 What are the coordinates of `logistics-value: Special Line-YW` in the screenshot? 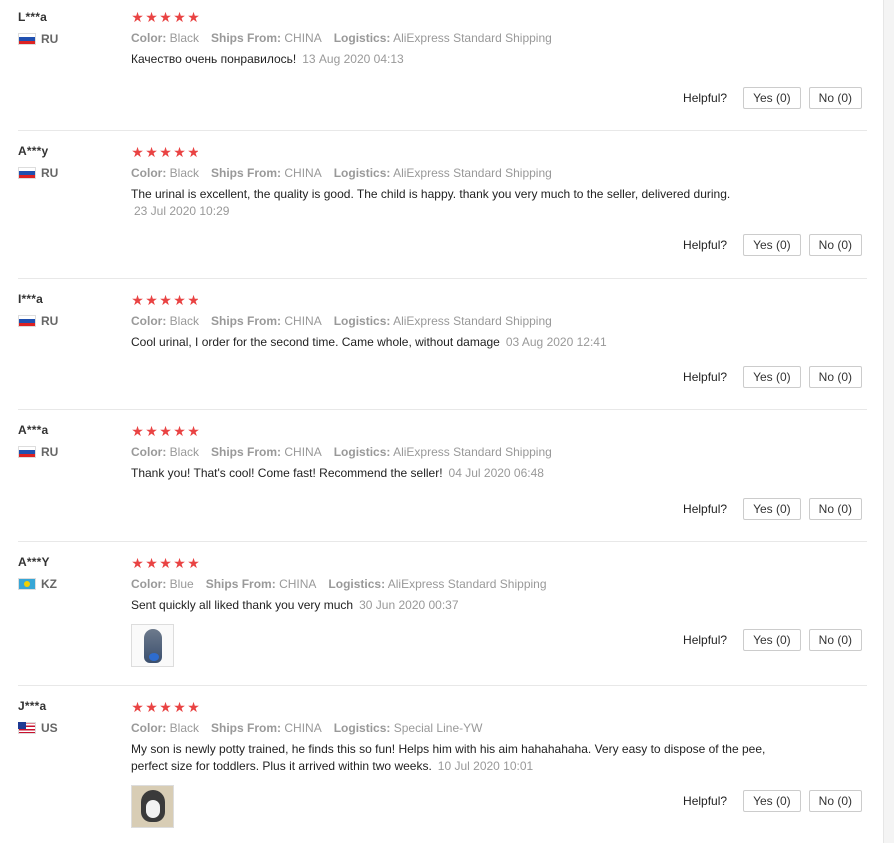 It's located at (438, 728).